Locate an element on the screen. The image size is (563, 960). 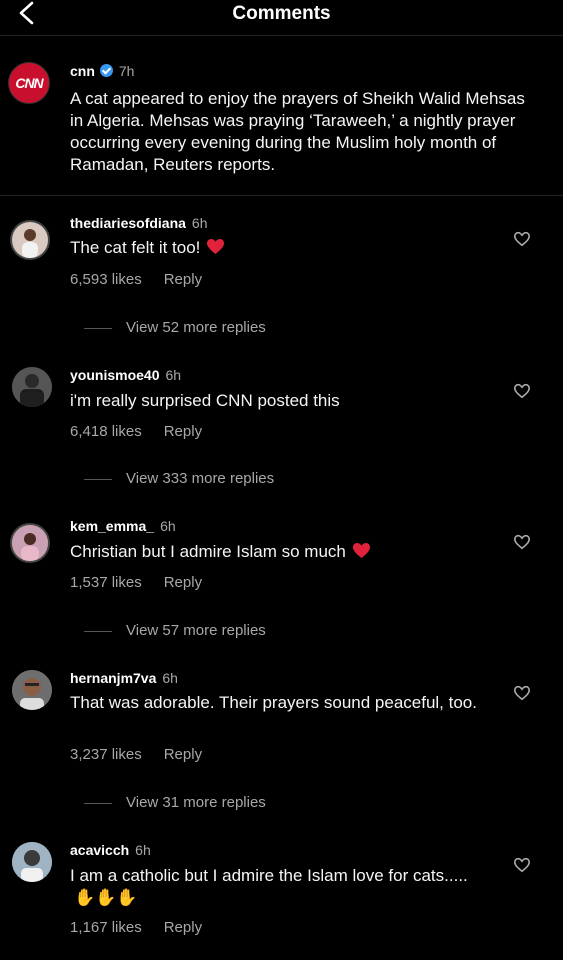
comment-header: hernanjm7va 6h is located at coordinates (124, 678).